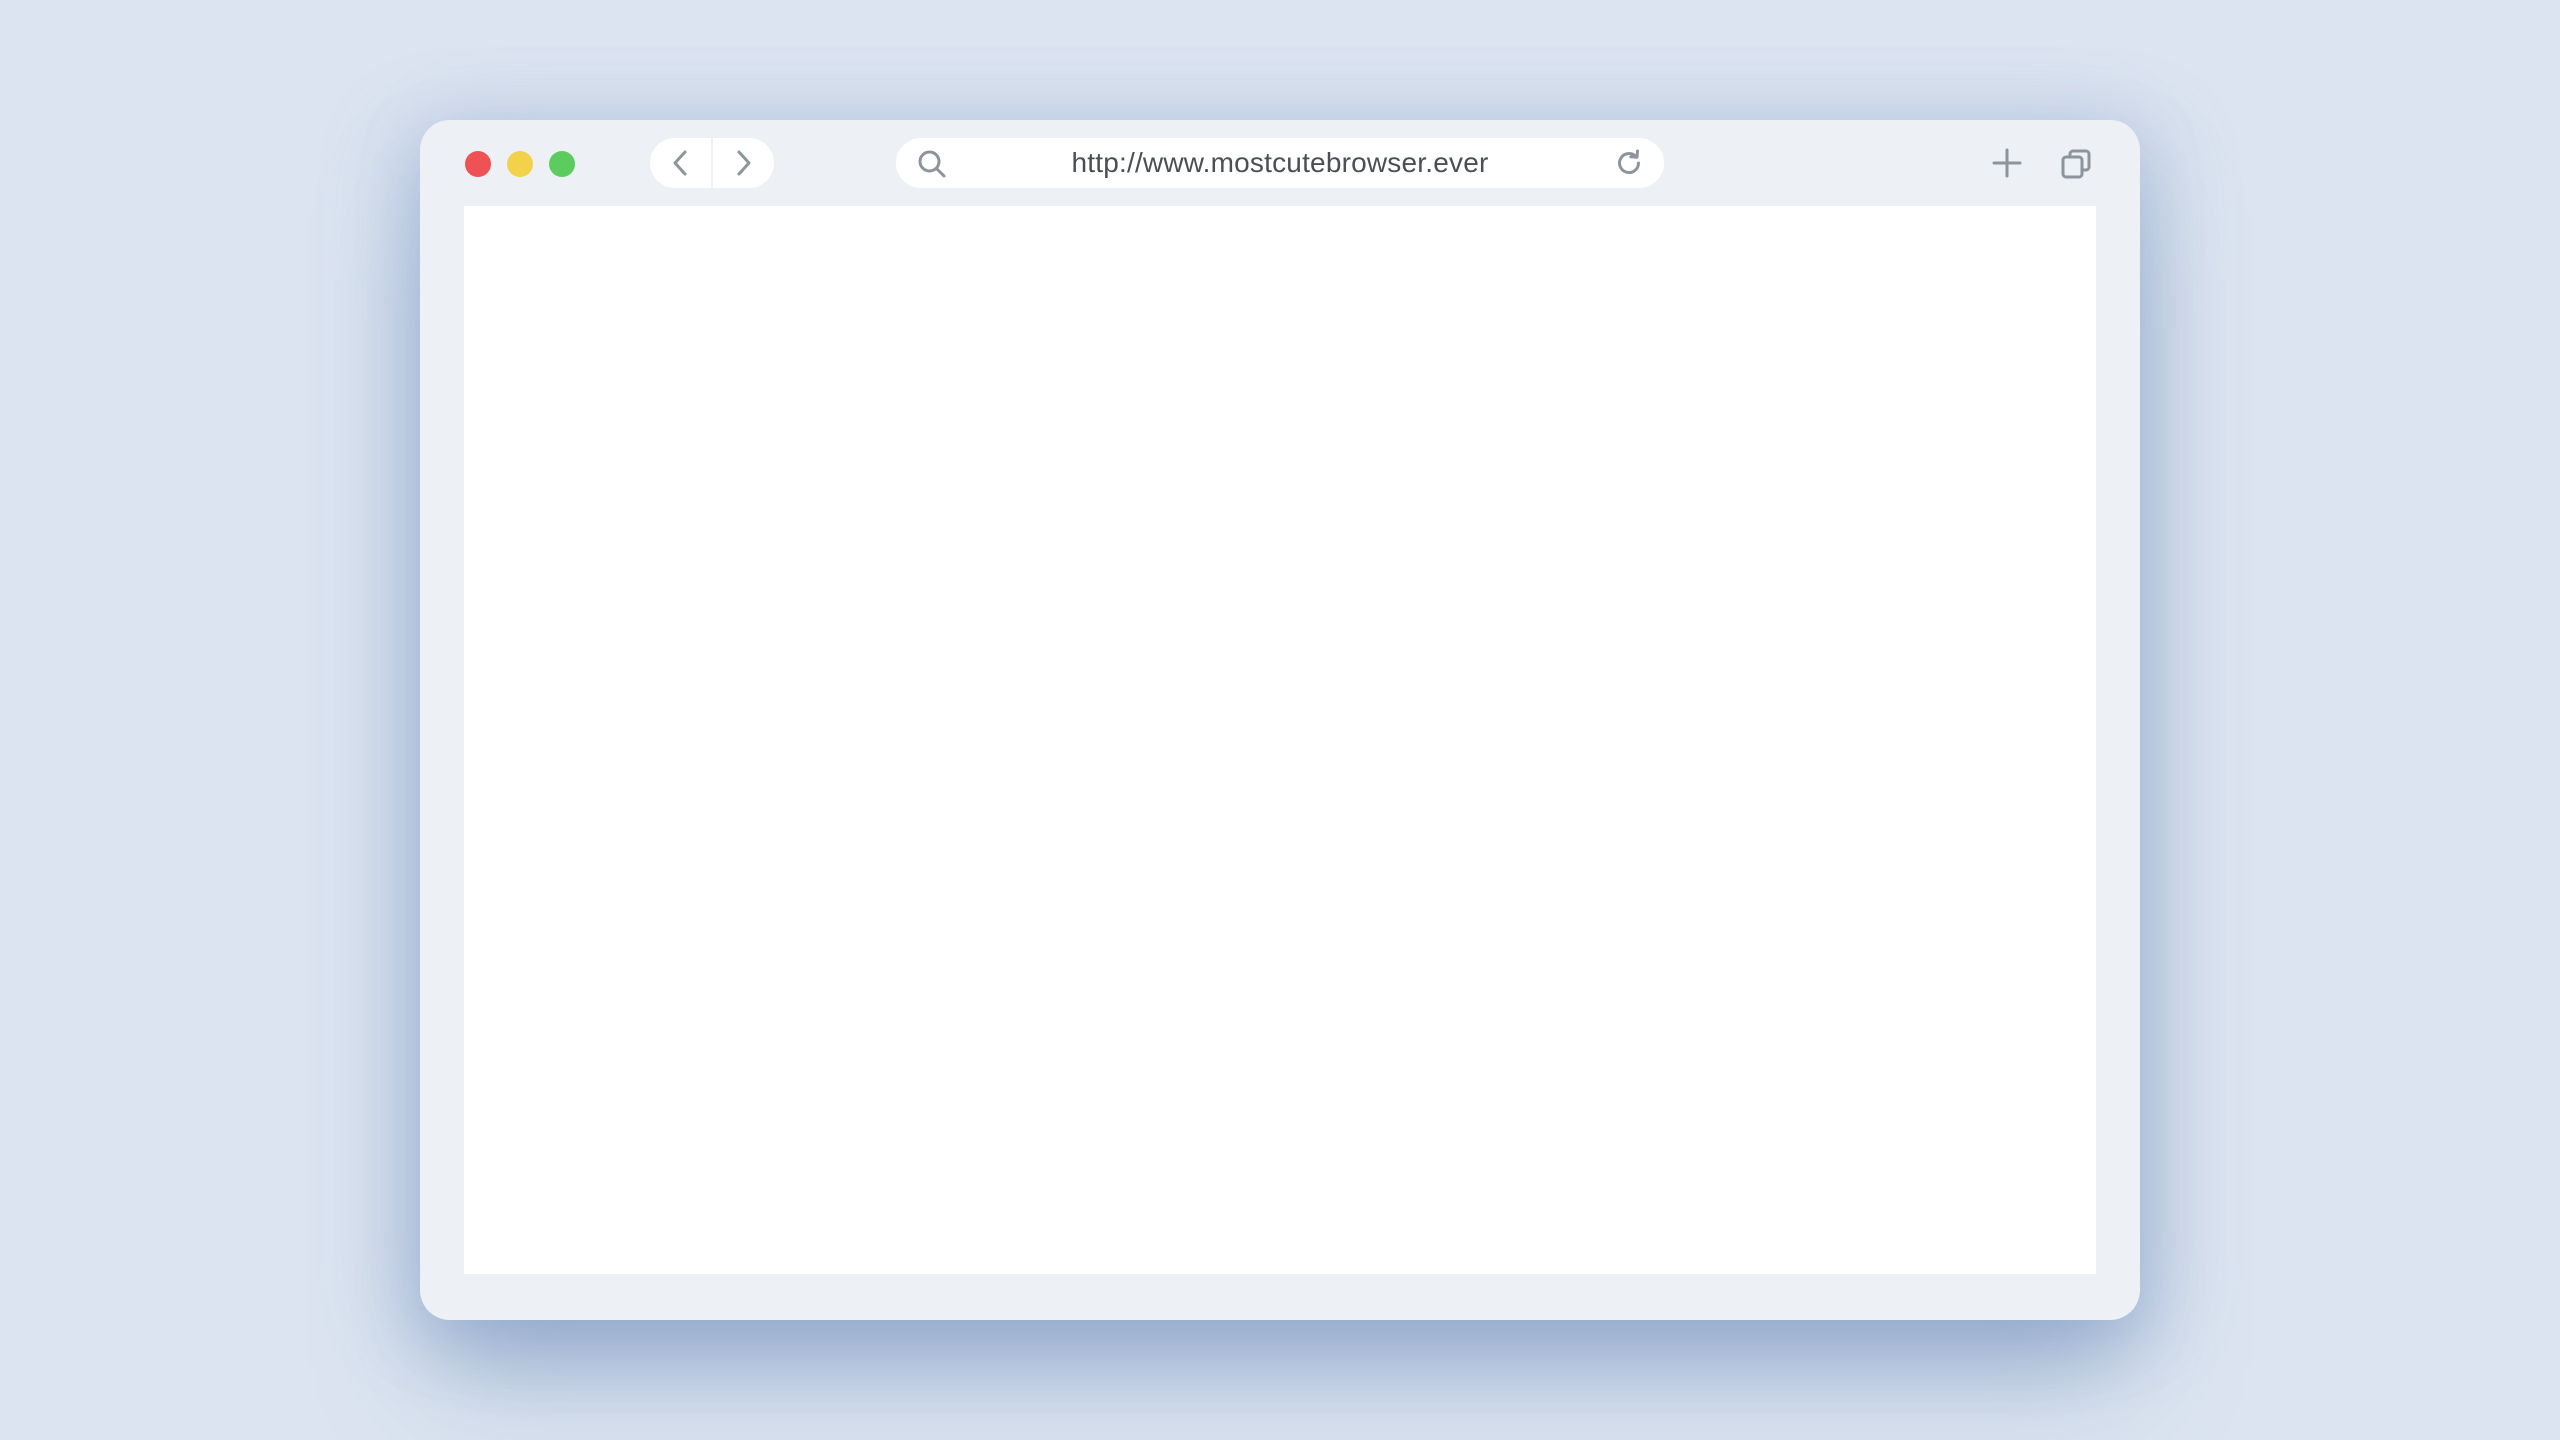 The width and height of the screenshot is (2560, 1440). I want to click on reload-icon, so click(1629, 163).